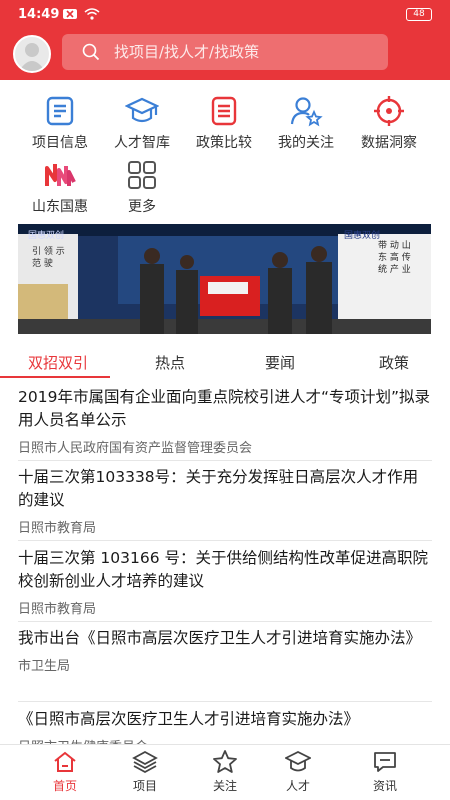 The image size is (450, 800). Describe the element at coordinates (60, 207) in the screenshot. I see `quick-link-label: 山东国惠` at that location.